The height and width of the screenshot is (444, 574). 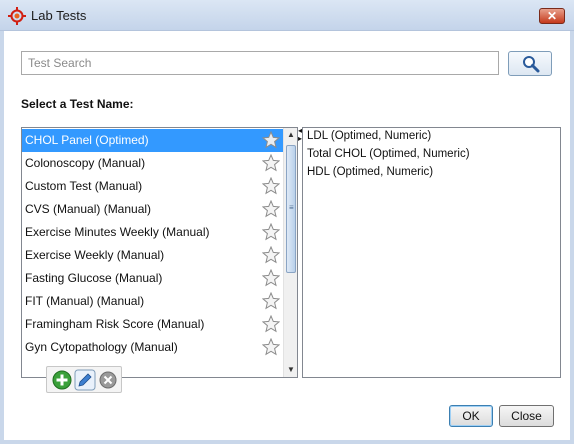 I want to click on list-item-label: Custom Test (Manual), so click(x=84, y=186).